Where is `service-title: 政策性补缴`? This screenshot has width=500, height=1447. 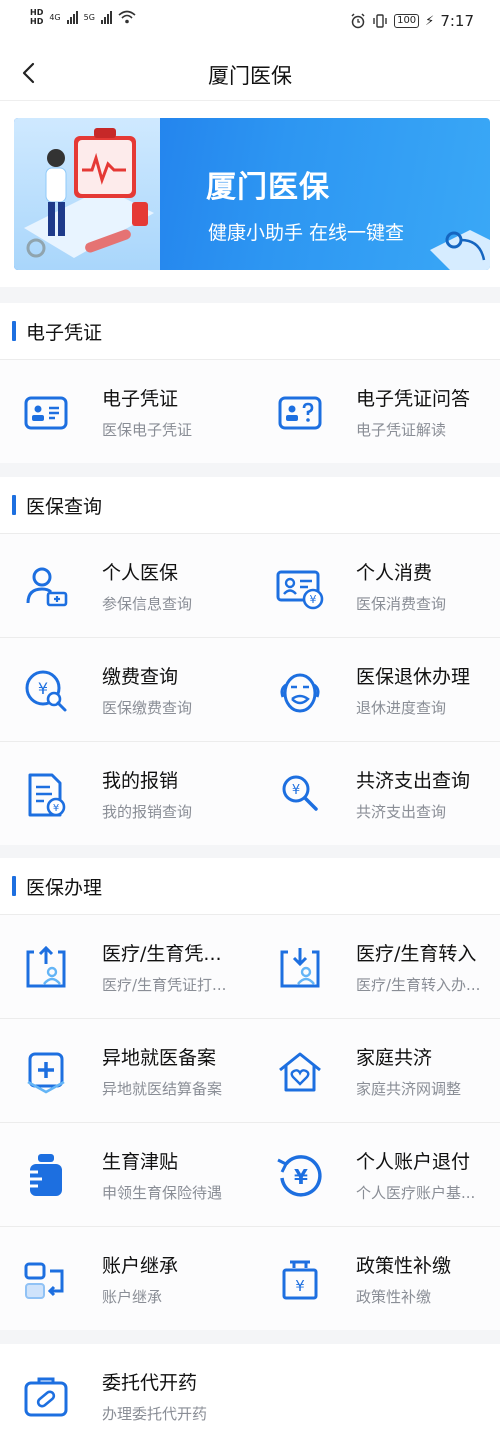
service-title: 政策性补缴 is located at coordinates (404, 1266).